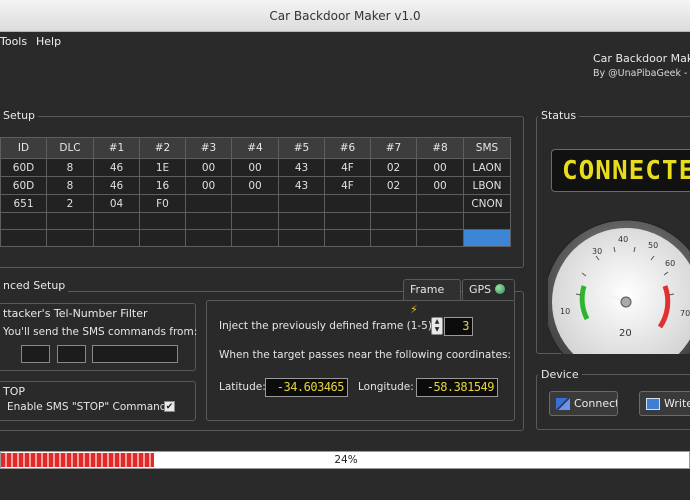  I want to click on column-header: #1, so click(116, 148).